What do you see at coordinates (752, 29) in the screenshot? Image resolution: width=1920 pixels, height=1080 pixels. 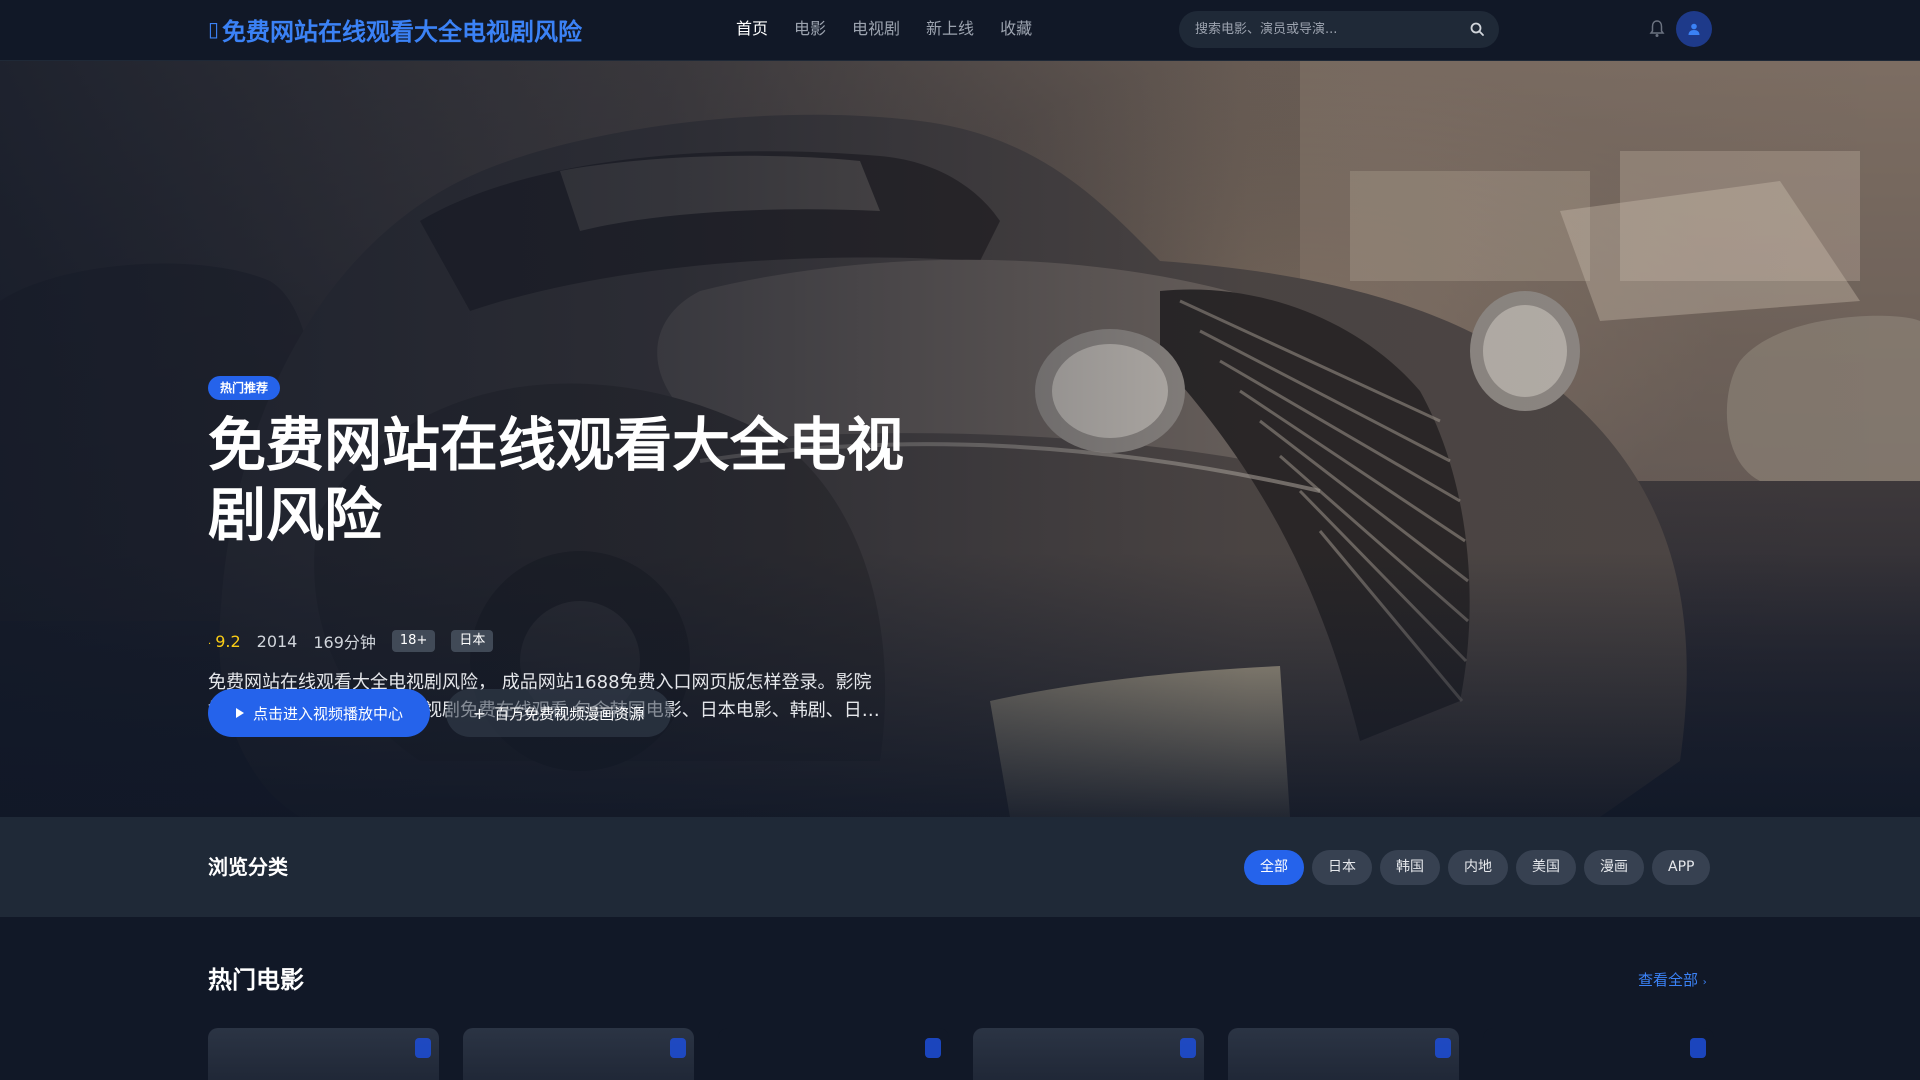 I see `nav-item-home: 首页` at bounding box center [752, 29].